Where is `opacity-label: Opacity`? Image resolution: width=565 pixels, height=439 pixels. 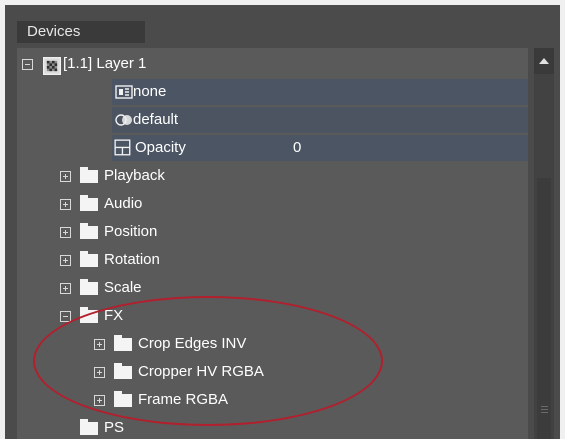 opacity-label: Opacity is located at coordinates (160, 147).